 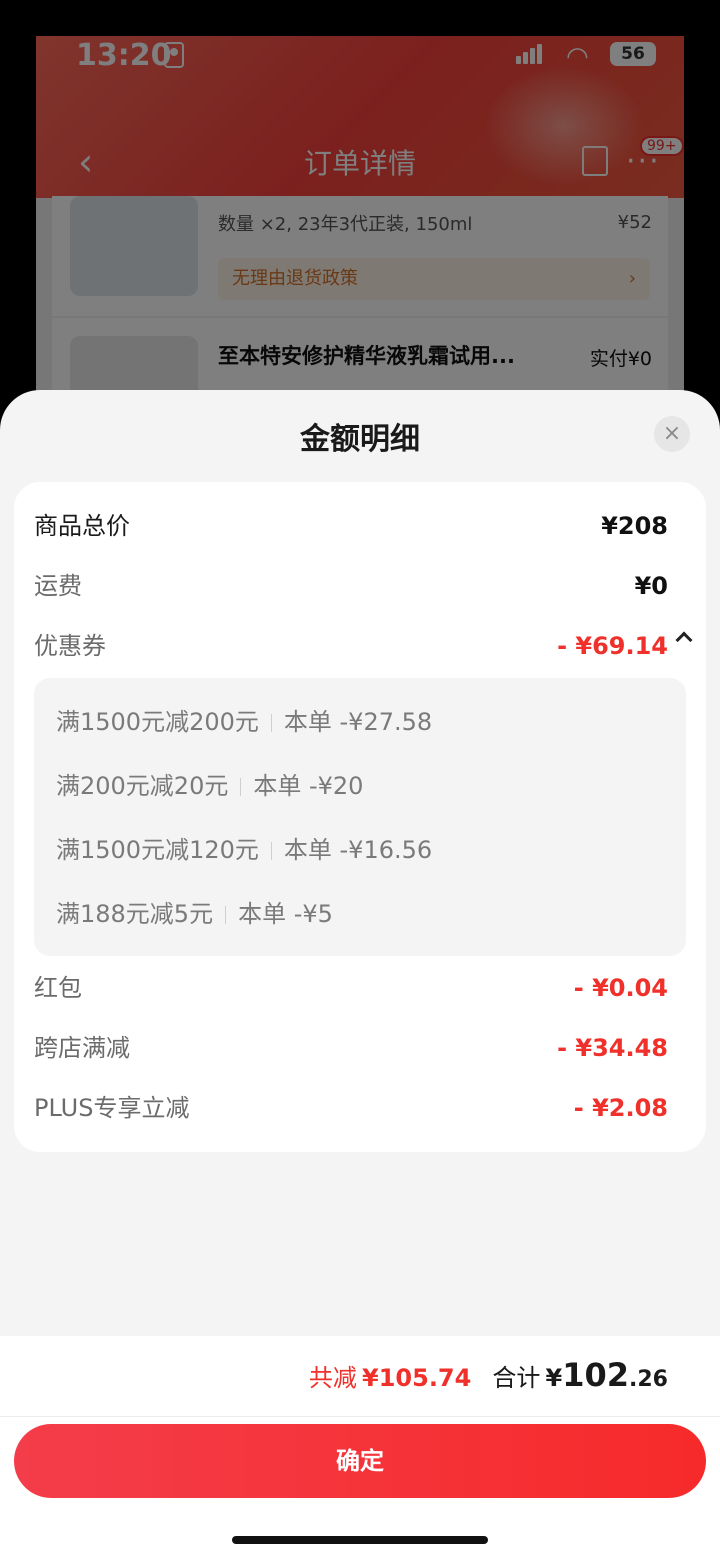 I want to click on divider, so click(x=360, y=1416).